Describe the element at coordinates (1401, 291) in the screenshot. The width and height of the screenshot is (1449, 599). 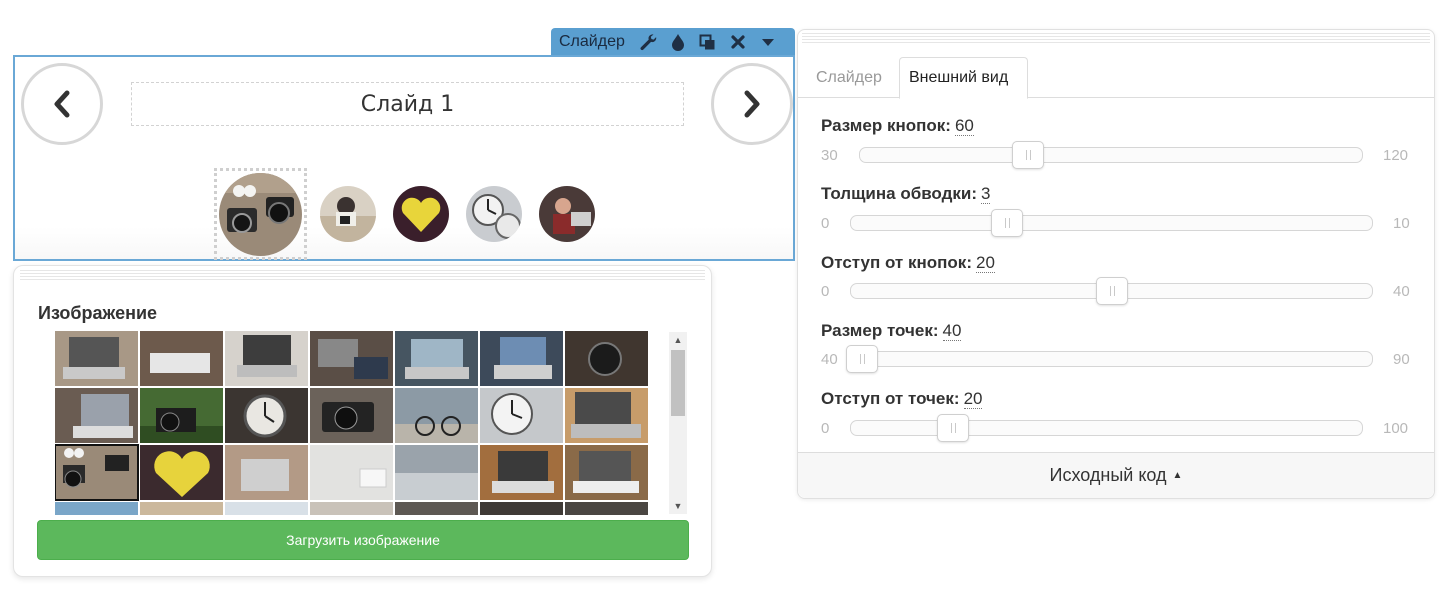
I see `range-max: 40` at that location.